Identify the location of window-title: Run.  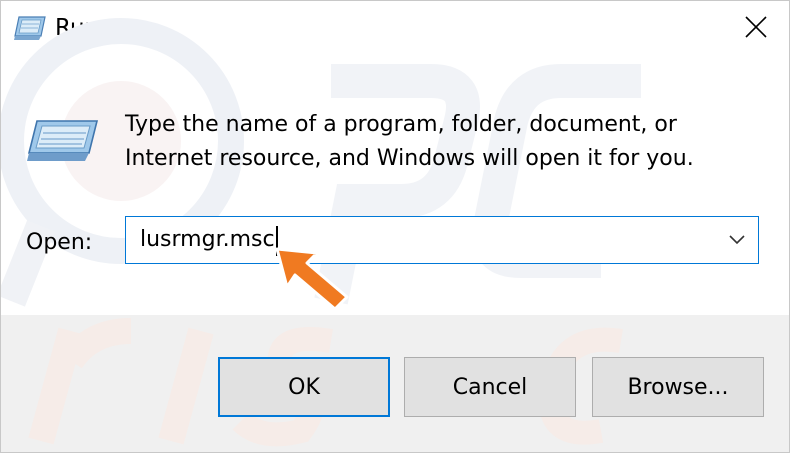
(77, 28).